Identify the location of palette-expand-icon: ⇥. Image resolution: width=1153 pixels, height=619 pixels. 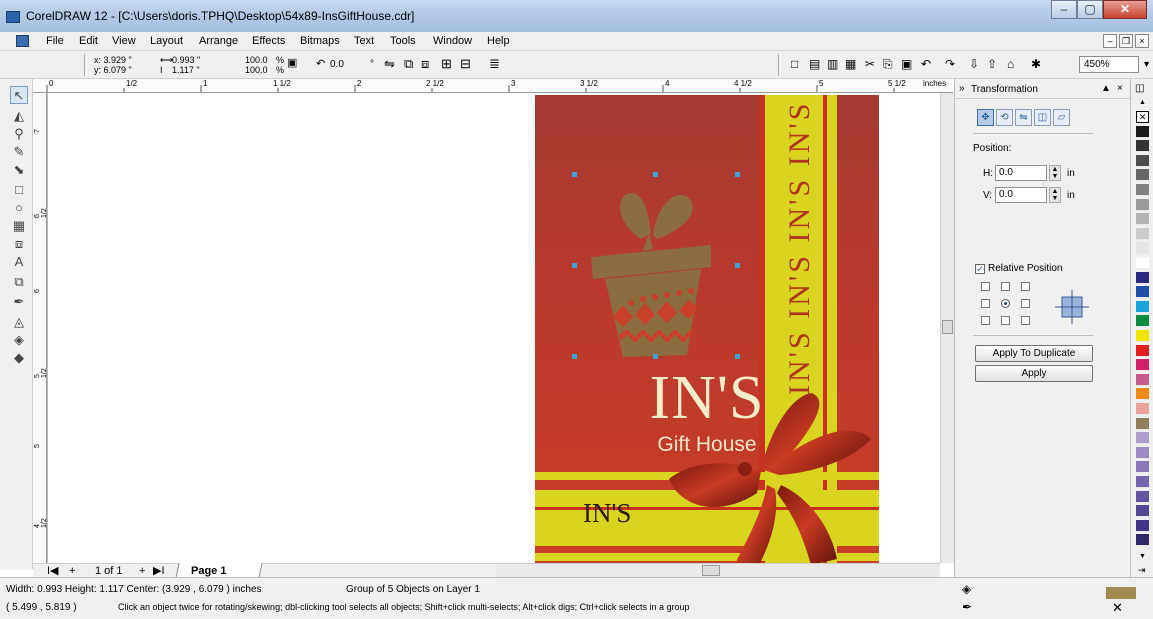
(1142, 570).